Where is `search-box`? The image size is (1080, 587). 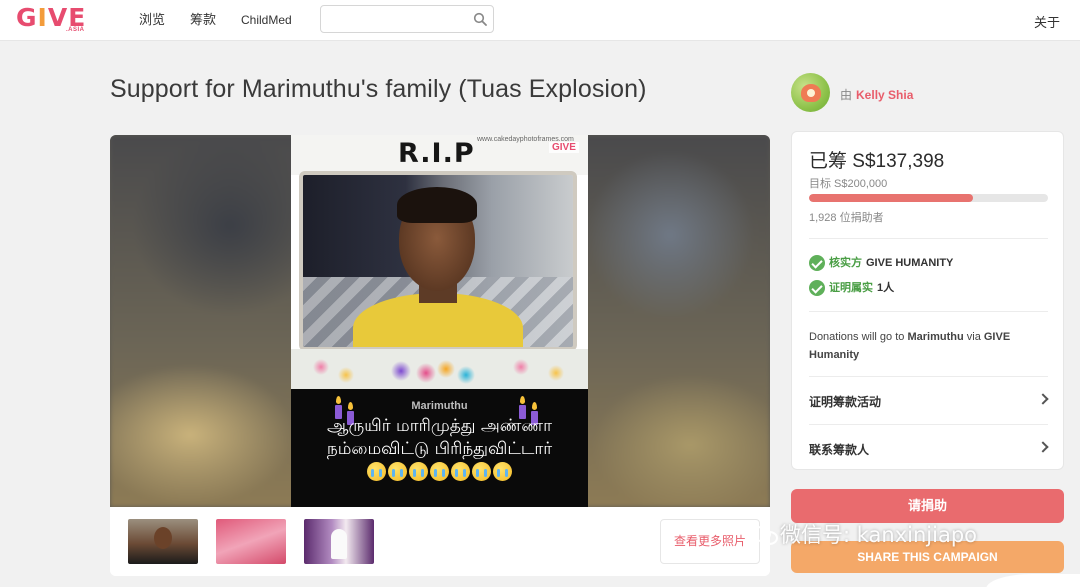 search-box is located at coordinates (407, 19).